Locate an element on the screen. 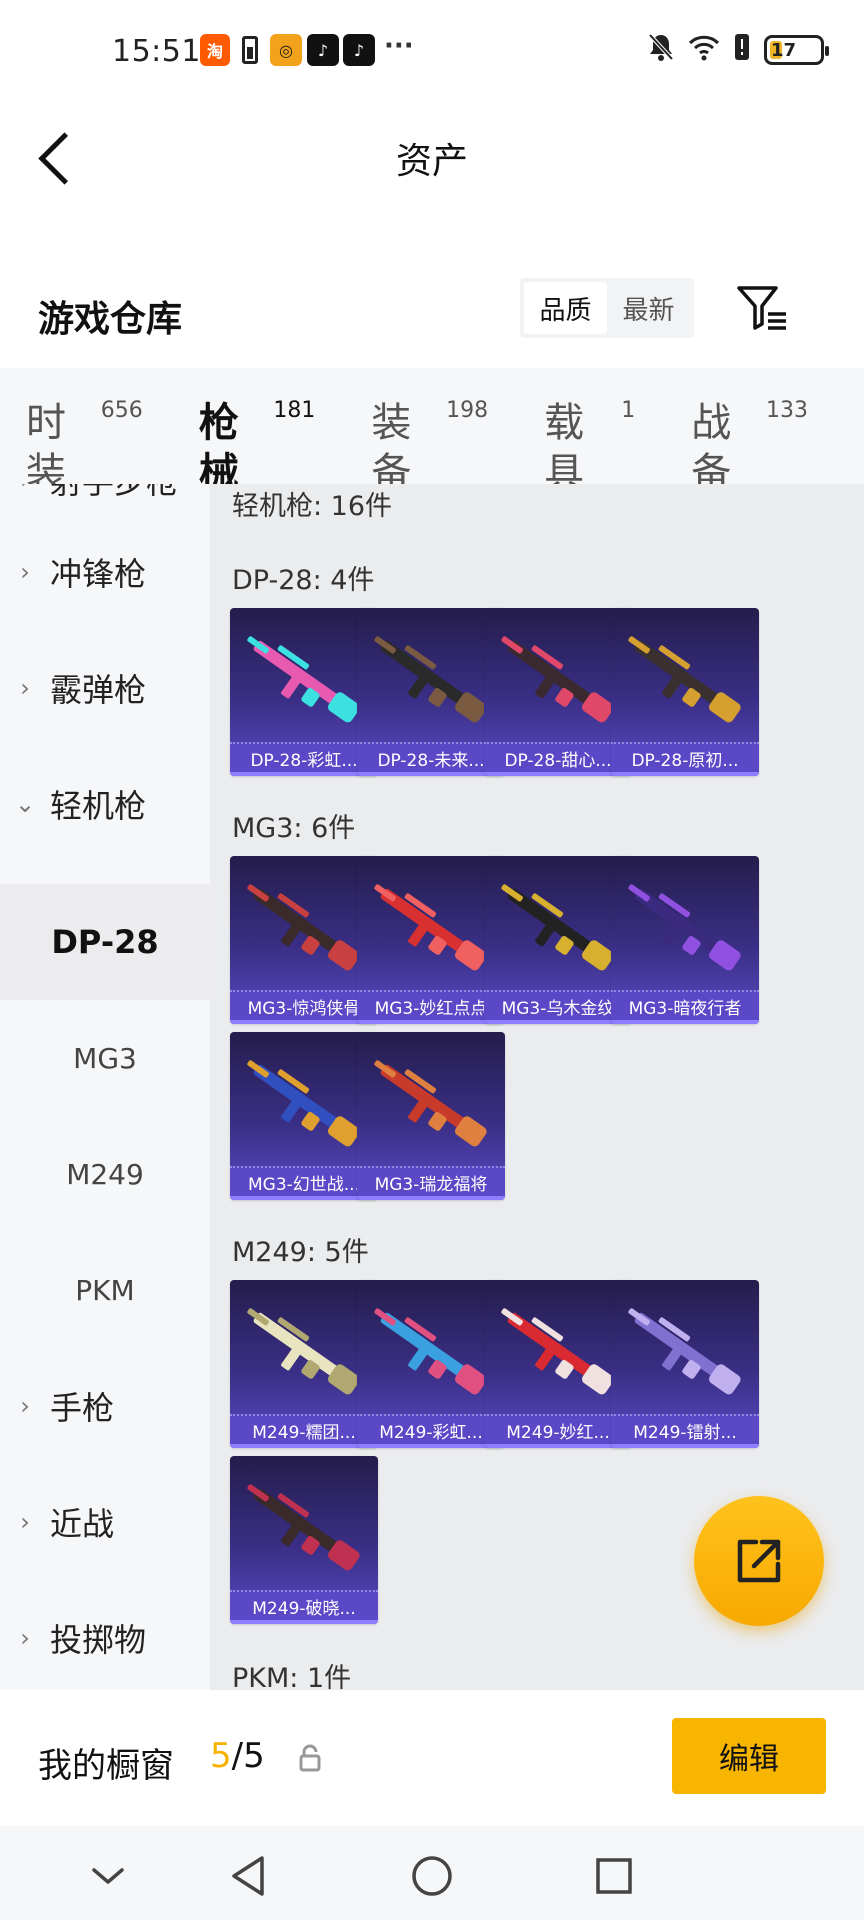 Image resolution: width=864 pixels, height=1920 pixels. sidebar-item-dp28: DP-28 is located at coordinates (105, 942).